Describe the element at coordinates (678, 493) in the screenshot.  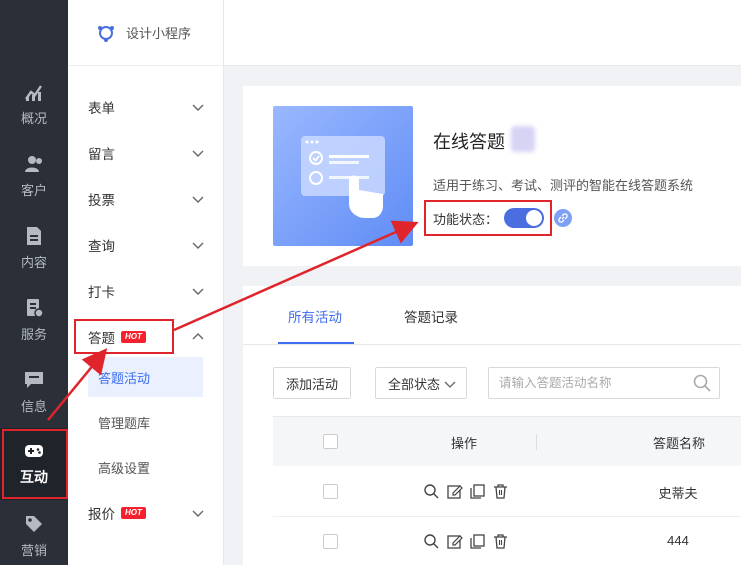
I see `row-quiz-name: 史蒂夫` at that location.